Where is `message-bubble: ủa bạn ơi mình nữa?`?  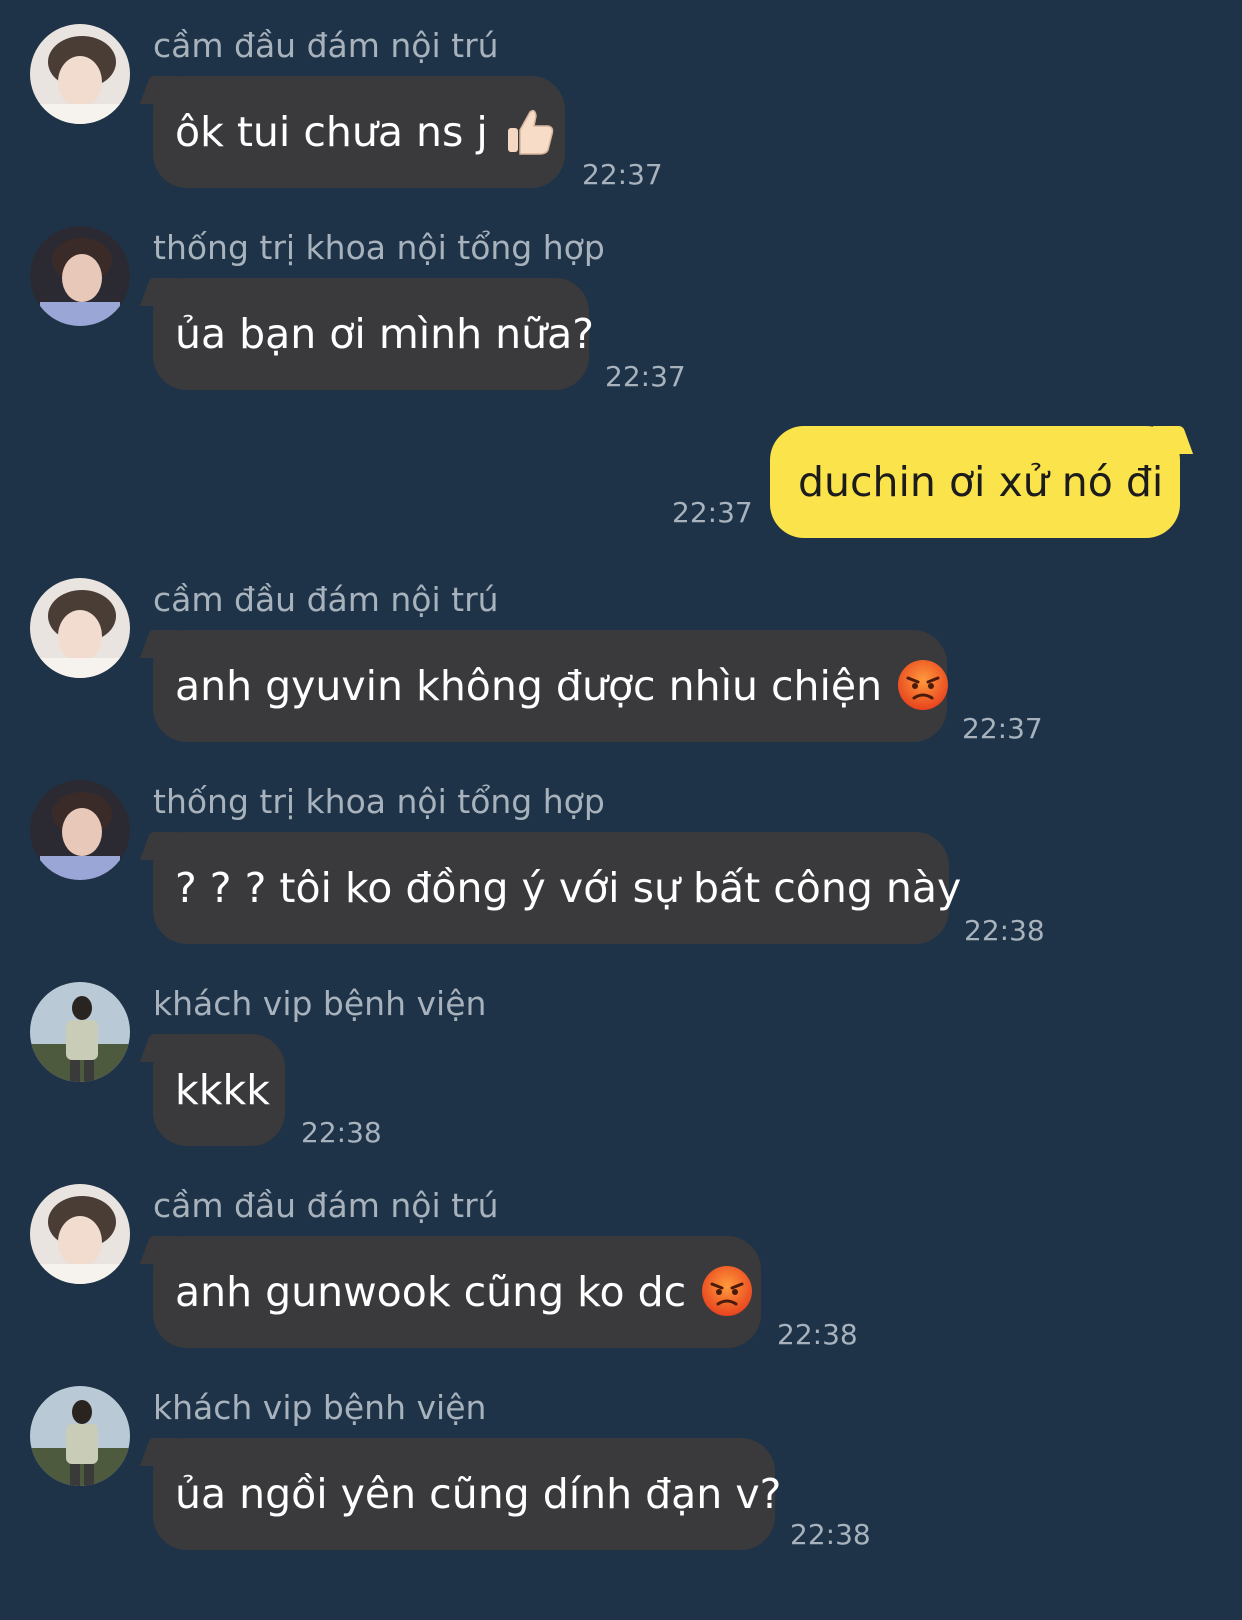
message-bubble: ủa bạn ơi mình nữa? is located at coordinates (373, 334).